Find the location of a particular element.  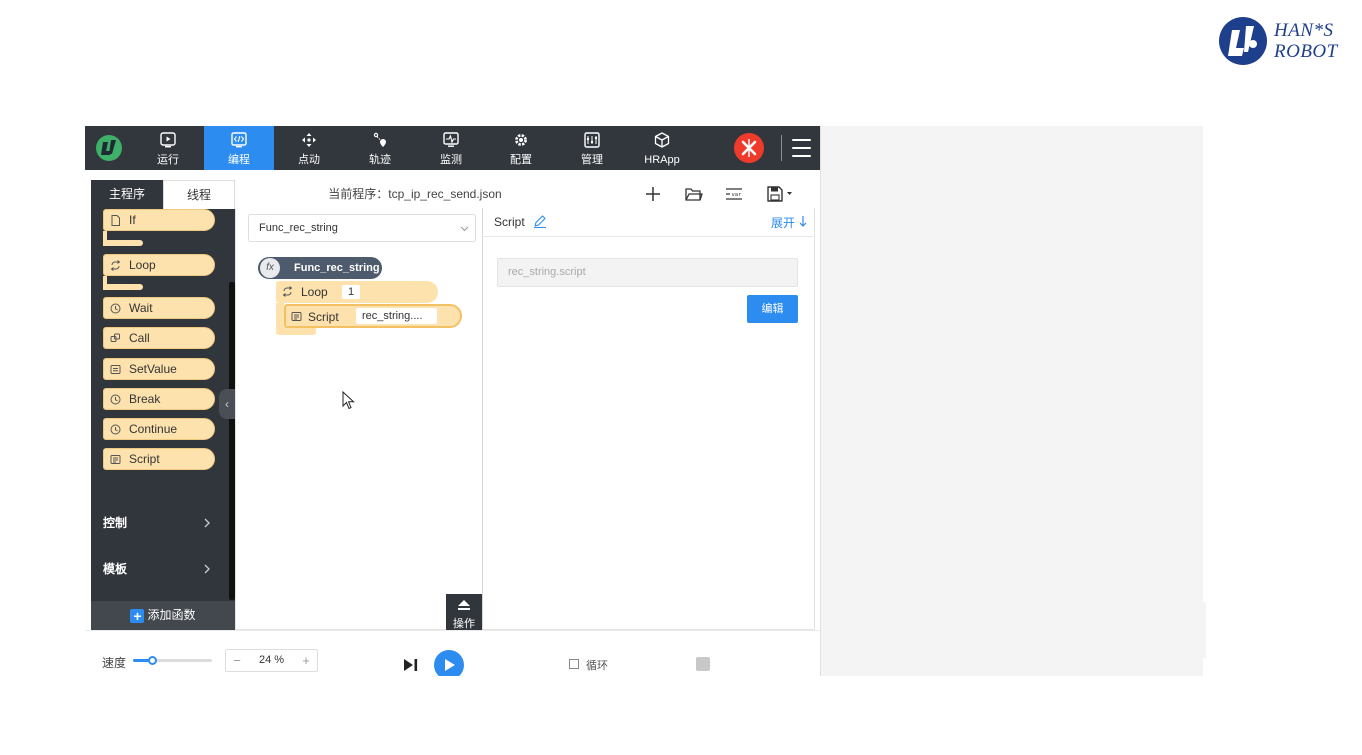

current-program-title: 当前程序：tcp_ip_rec_send.json is located at coordinates (415, 194).